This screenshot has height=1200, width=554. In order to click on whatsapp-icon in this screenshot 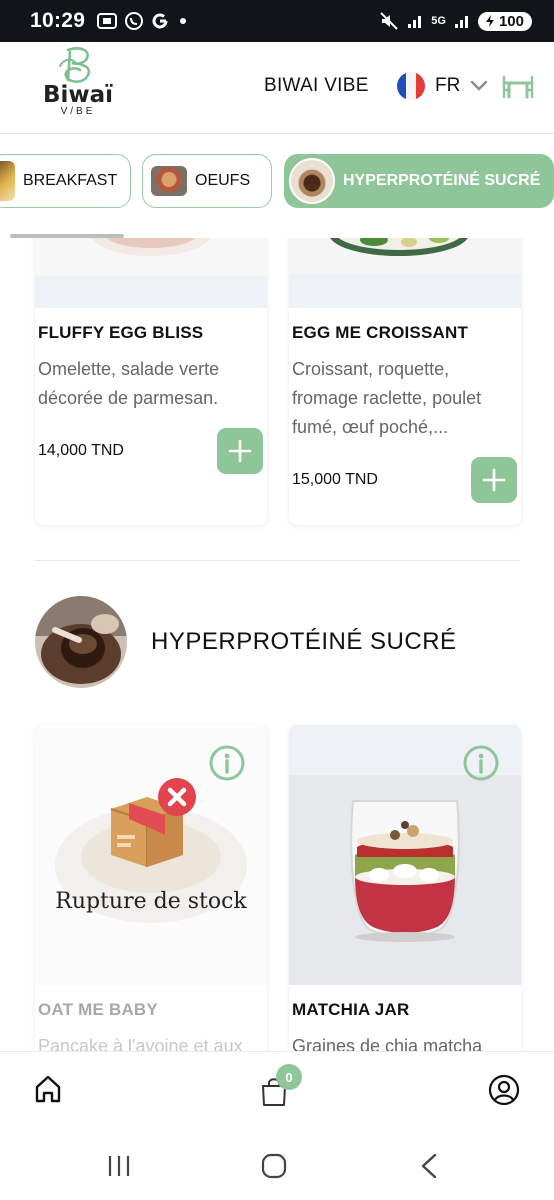, I will do `click(134, 21)`.